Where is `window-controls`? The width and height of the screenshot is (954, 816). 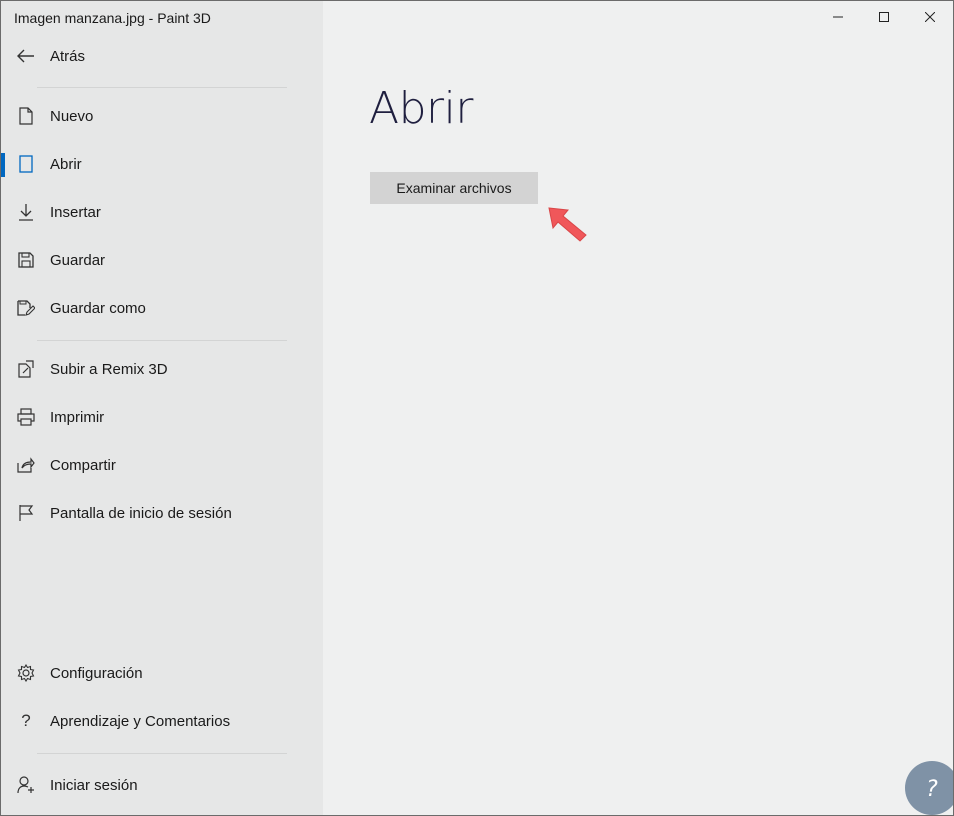 window-controls is located at coordinates (884, 17).